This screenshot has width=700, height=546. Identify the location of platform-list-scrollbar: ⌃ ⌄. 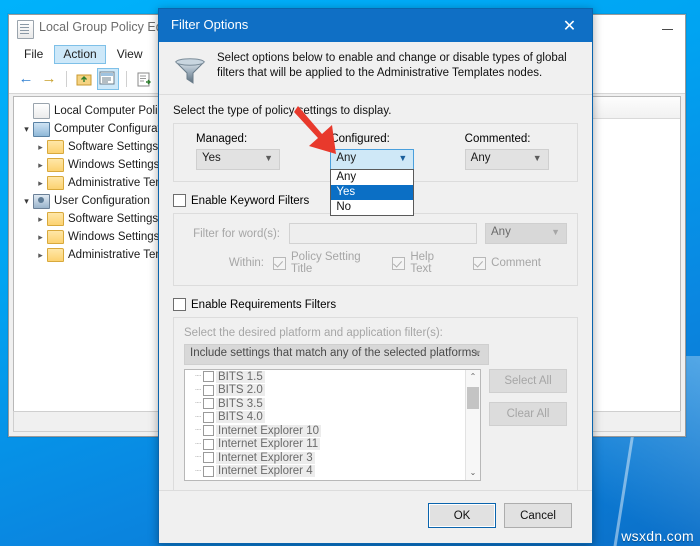
(472, 425).